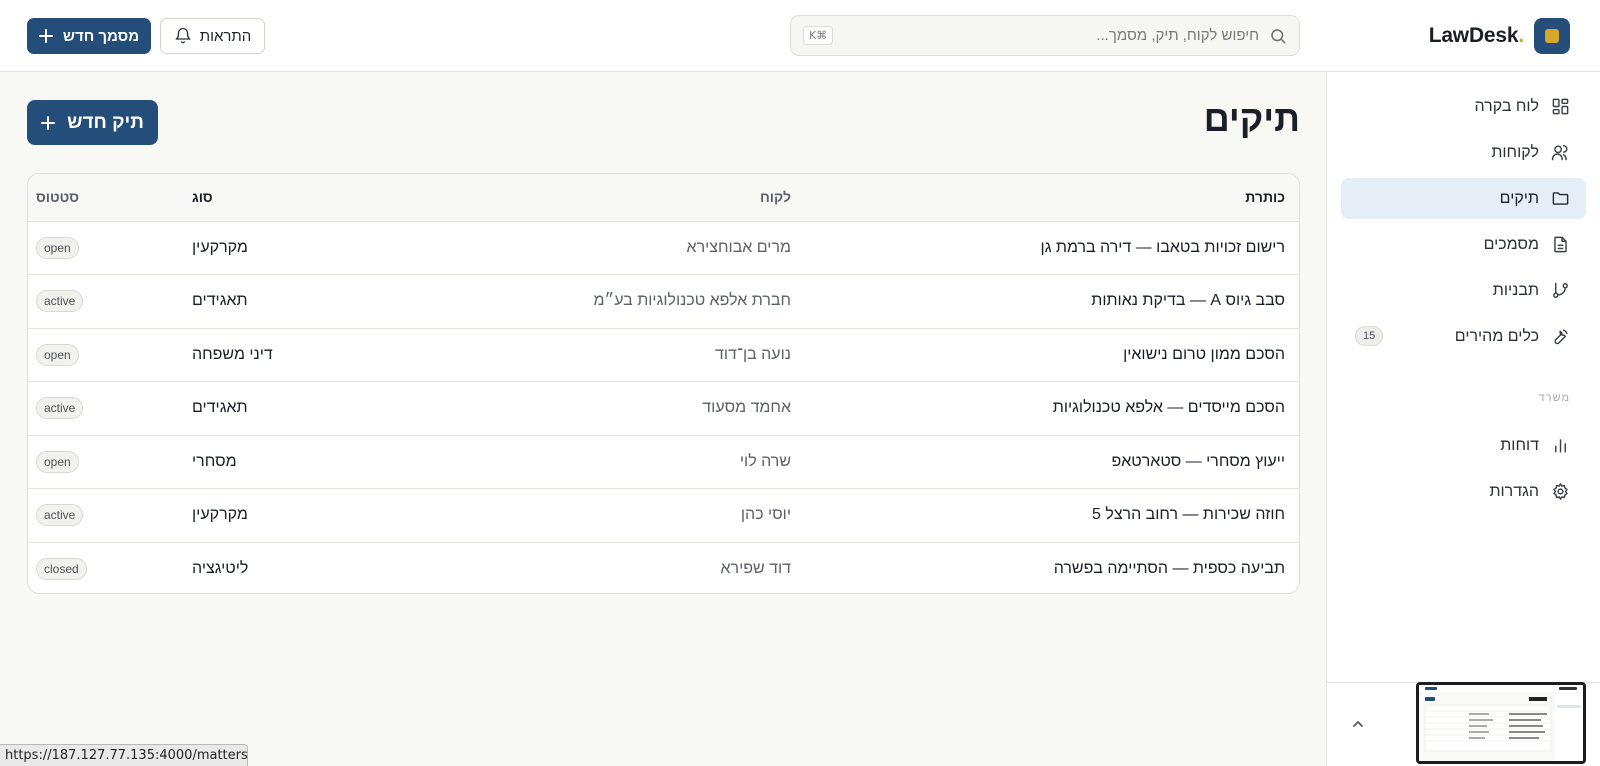 This screenshot has width=1600, height=766. I want to click on status-badge: closed, so click(61, 569).